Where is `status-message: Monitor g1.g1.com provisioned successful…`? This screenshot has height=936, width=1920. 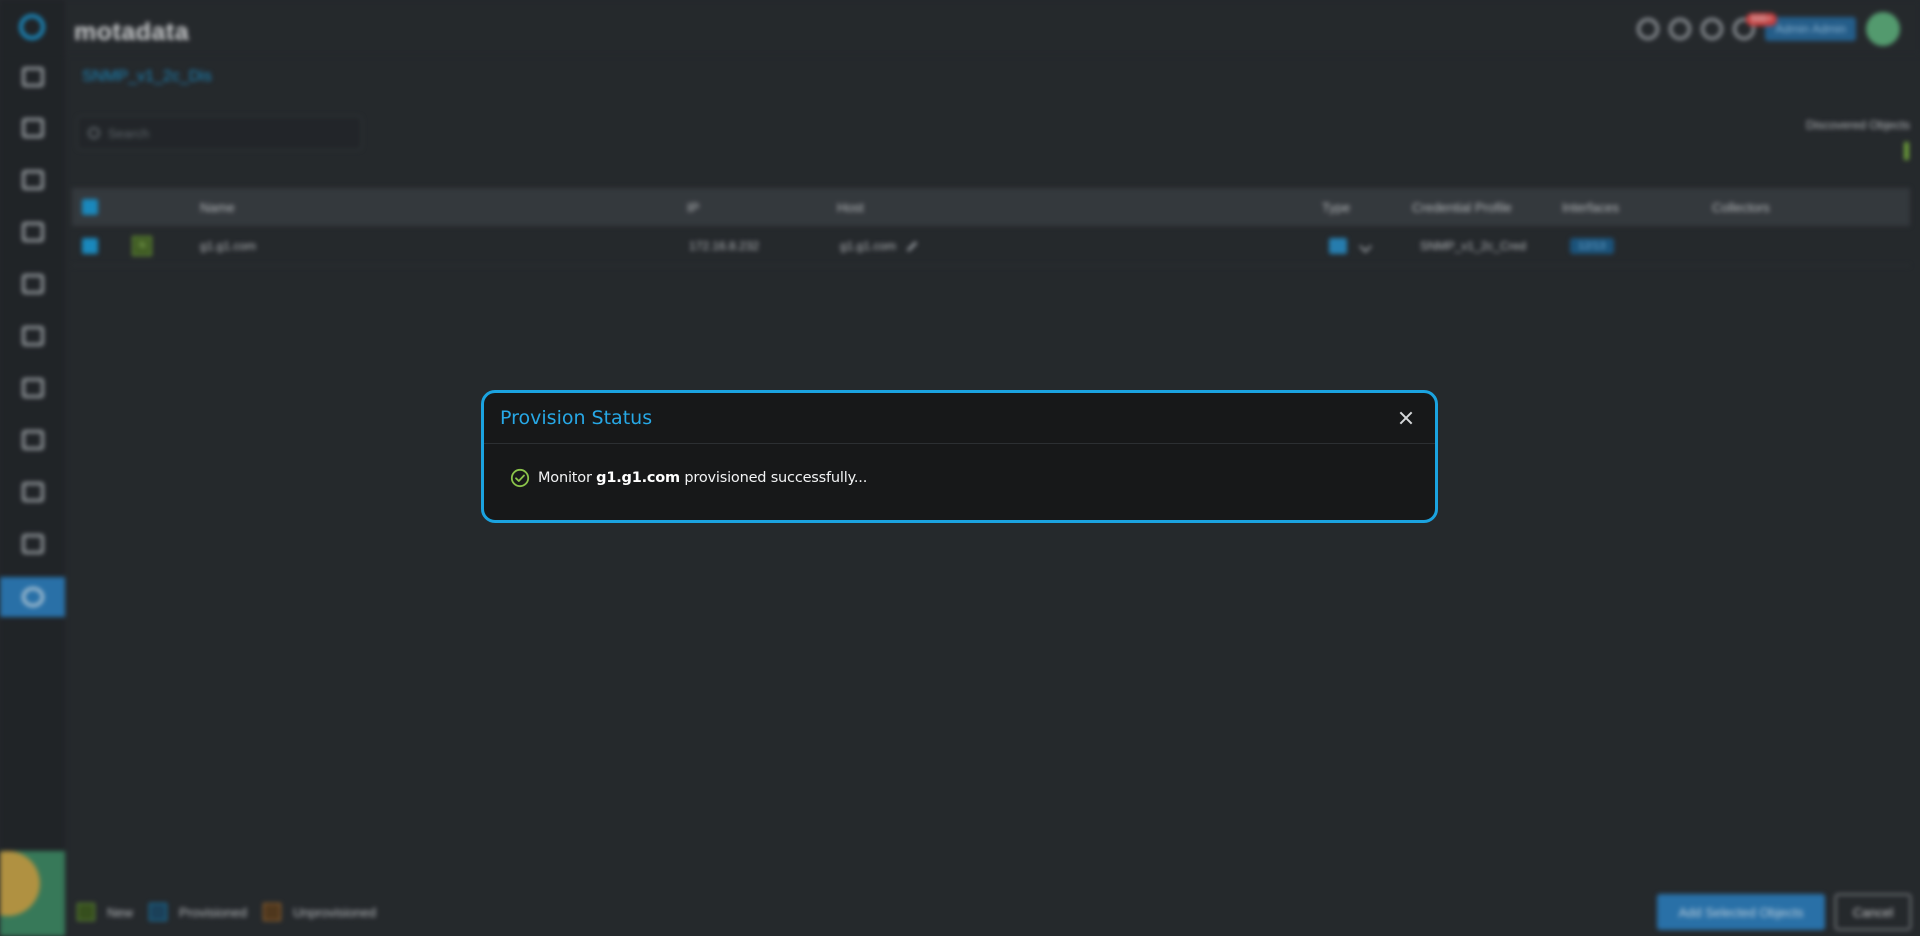
status-message: Monitor g1.g1.com provisioned successful… is located at coordinates (702, 478).